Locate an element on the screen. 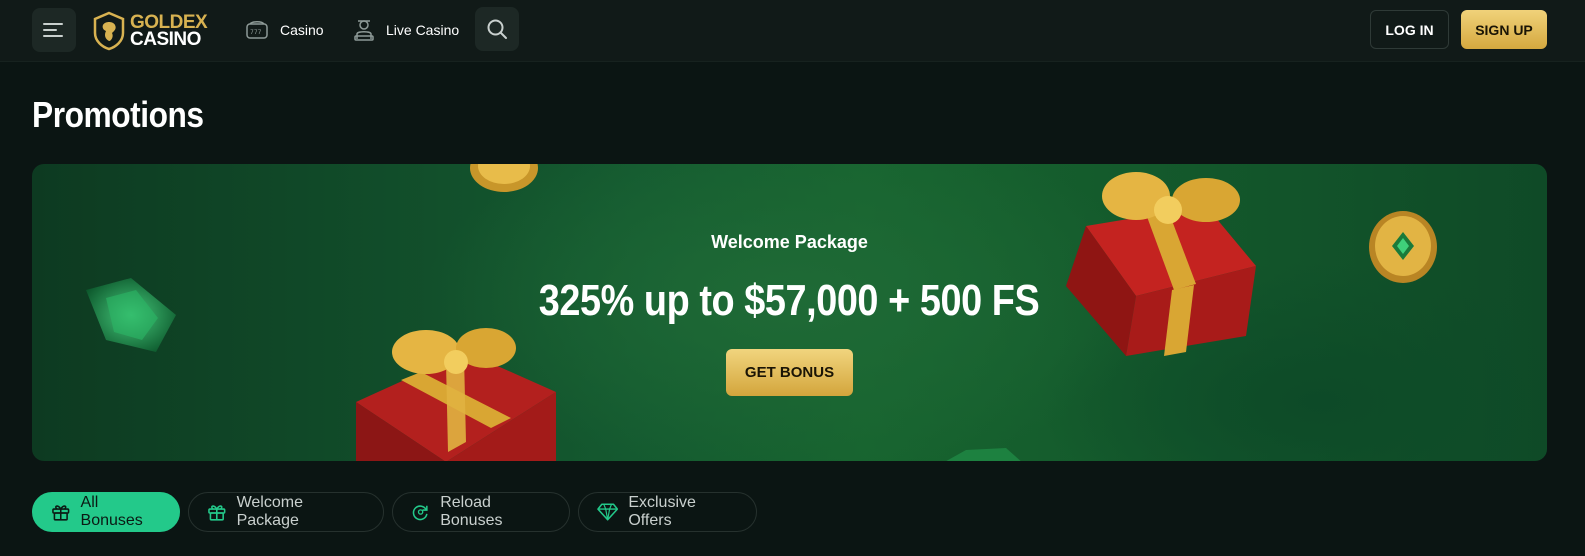 The width and height of the screenshot is (1585, 556). banner-subtitle: Welcome Package is located at coordinates (789, 242).